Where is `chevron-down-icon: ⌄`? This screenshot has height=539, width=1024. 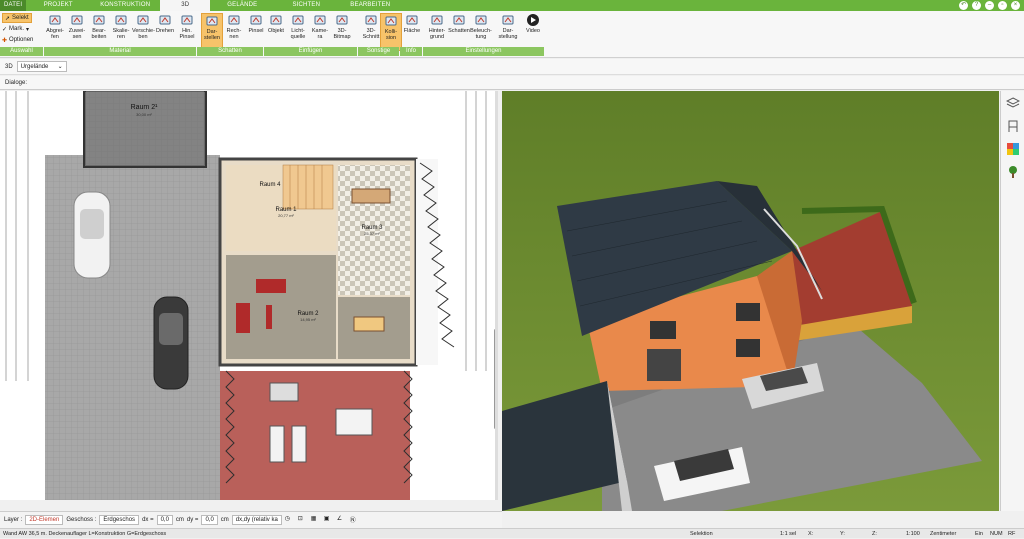 chevron-down-icon: ⌄ is located at coordinates (60, 67).